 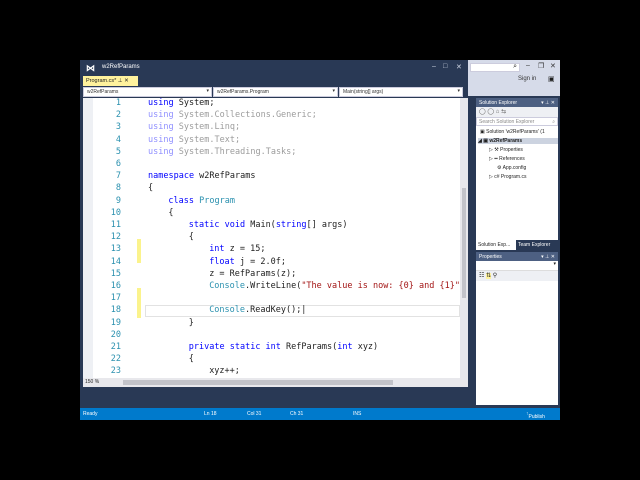 I want to click on code-line: namespace w2RefParams, so click(x=202, y=176).